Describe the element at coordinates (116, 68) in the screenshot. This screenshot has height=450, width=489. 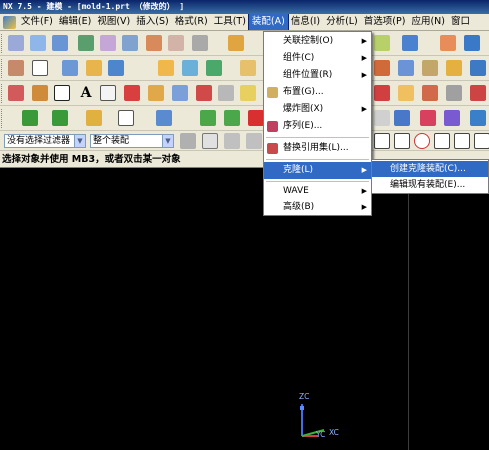
I see `extrude-icon` at that location.